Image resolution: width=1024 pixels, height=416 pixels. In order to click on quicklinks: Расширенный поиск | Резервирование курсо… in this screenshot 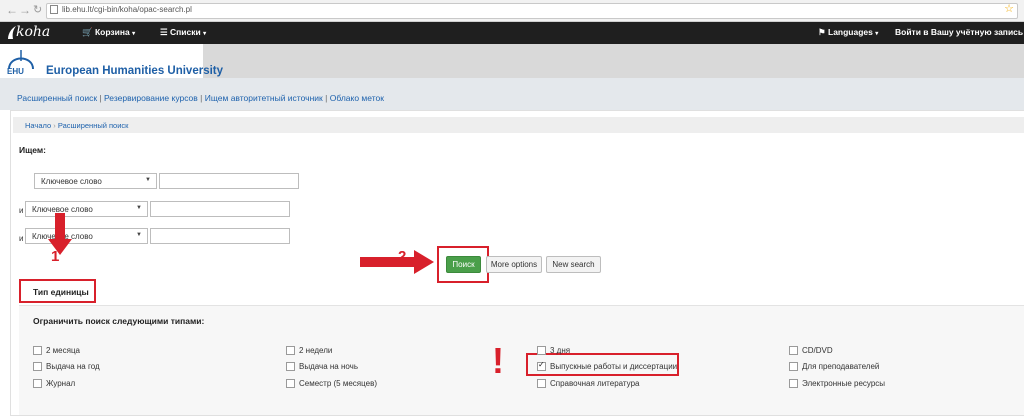, I will do `click(200, 98)`.